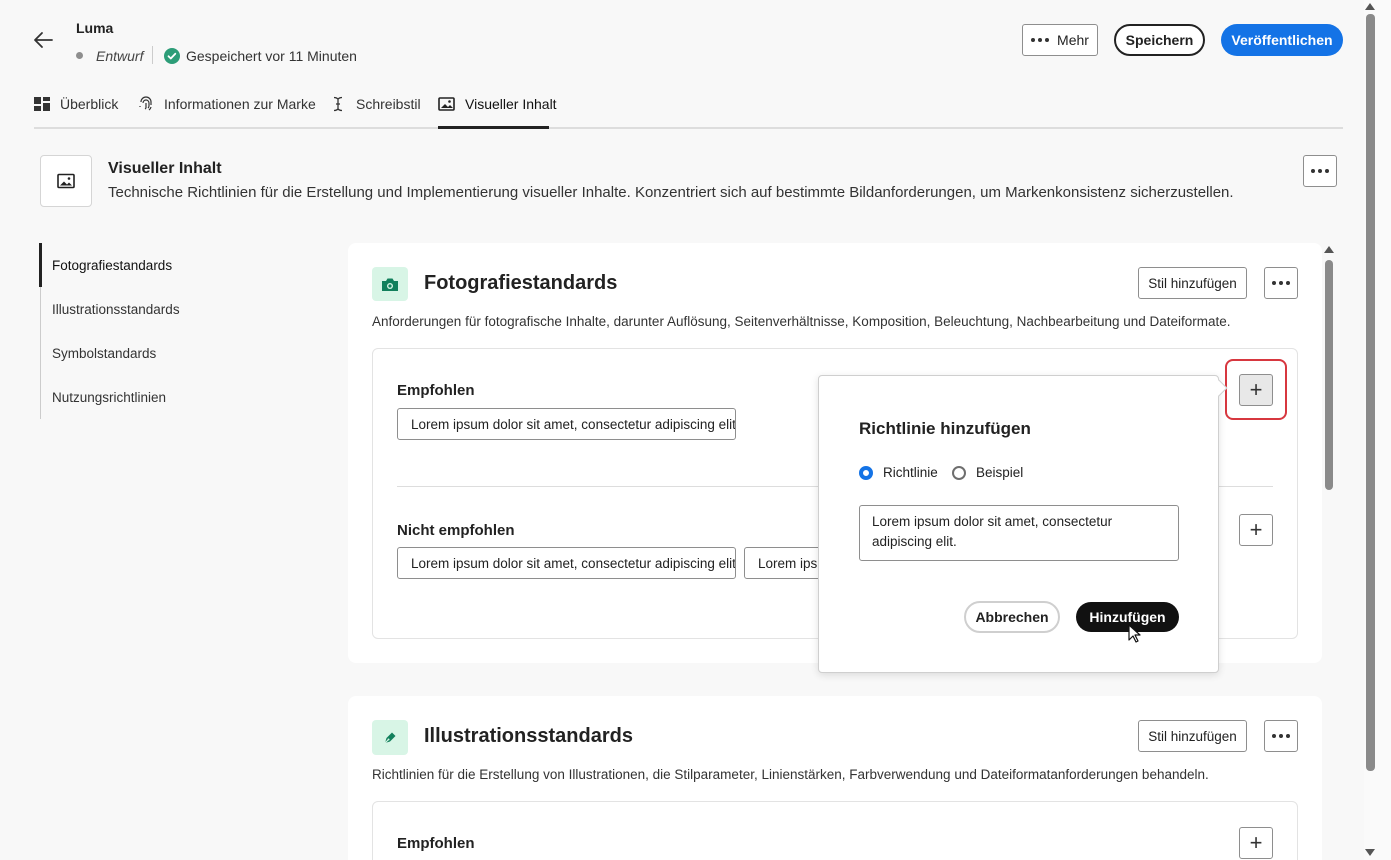  Describe the element at coordinates (1329, 249) in the screenshot. I see `content-scroll-up` at that location.